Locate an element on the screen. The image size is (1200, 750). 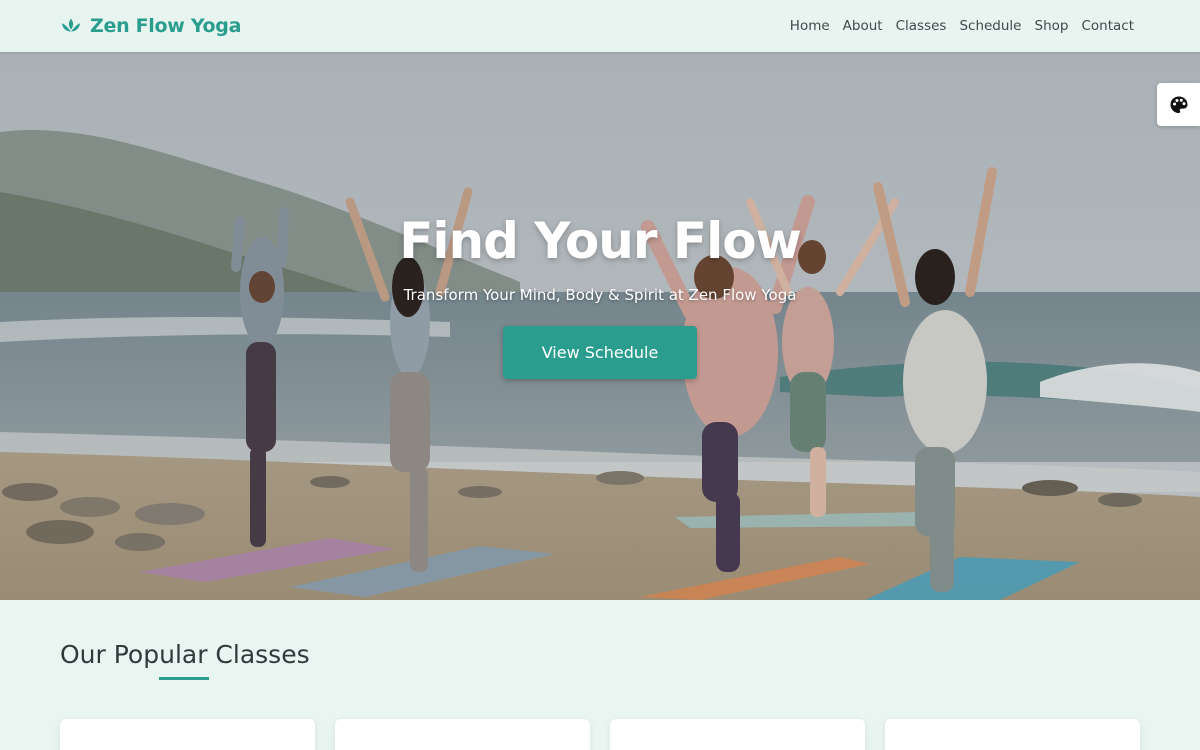
theme-toggle-button is located at coordinates (1178, 104).